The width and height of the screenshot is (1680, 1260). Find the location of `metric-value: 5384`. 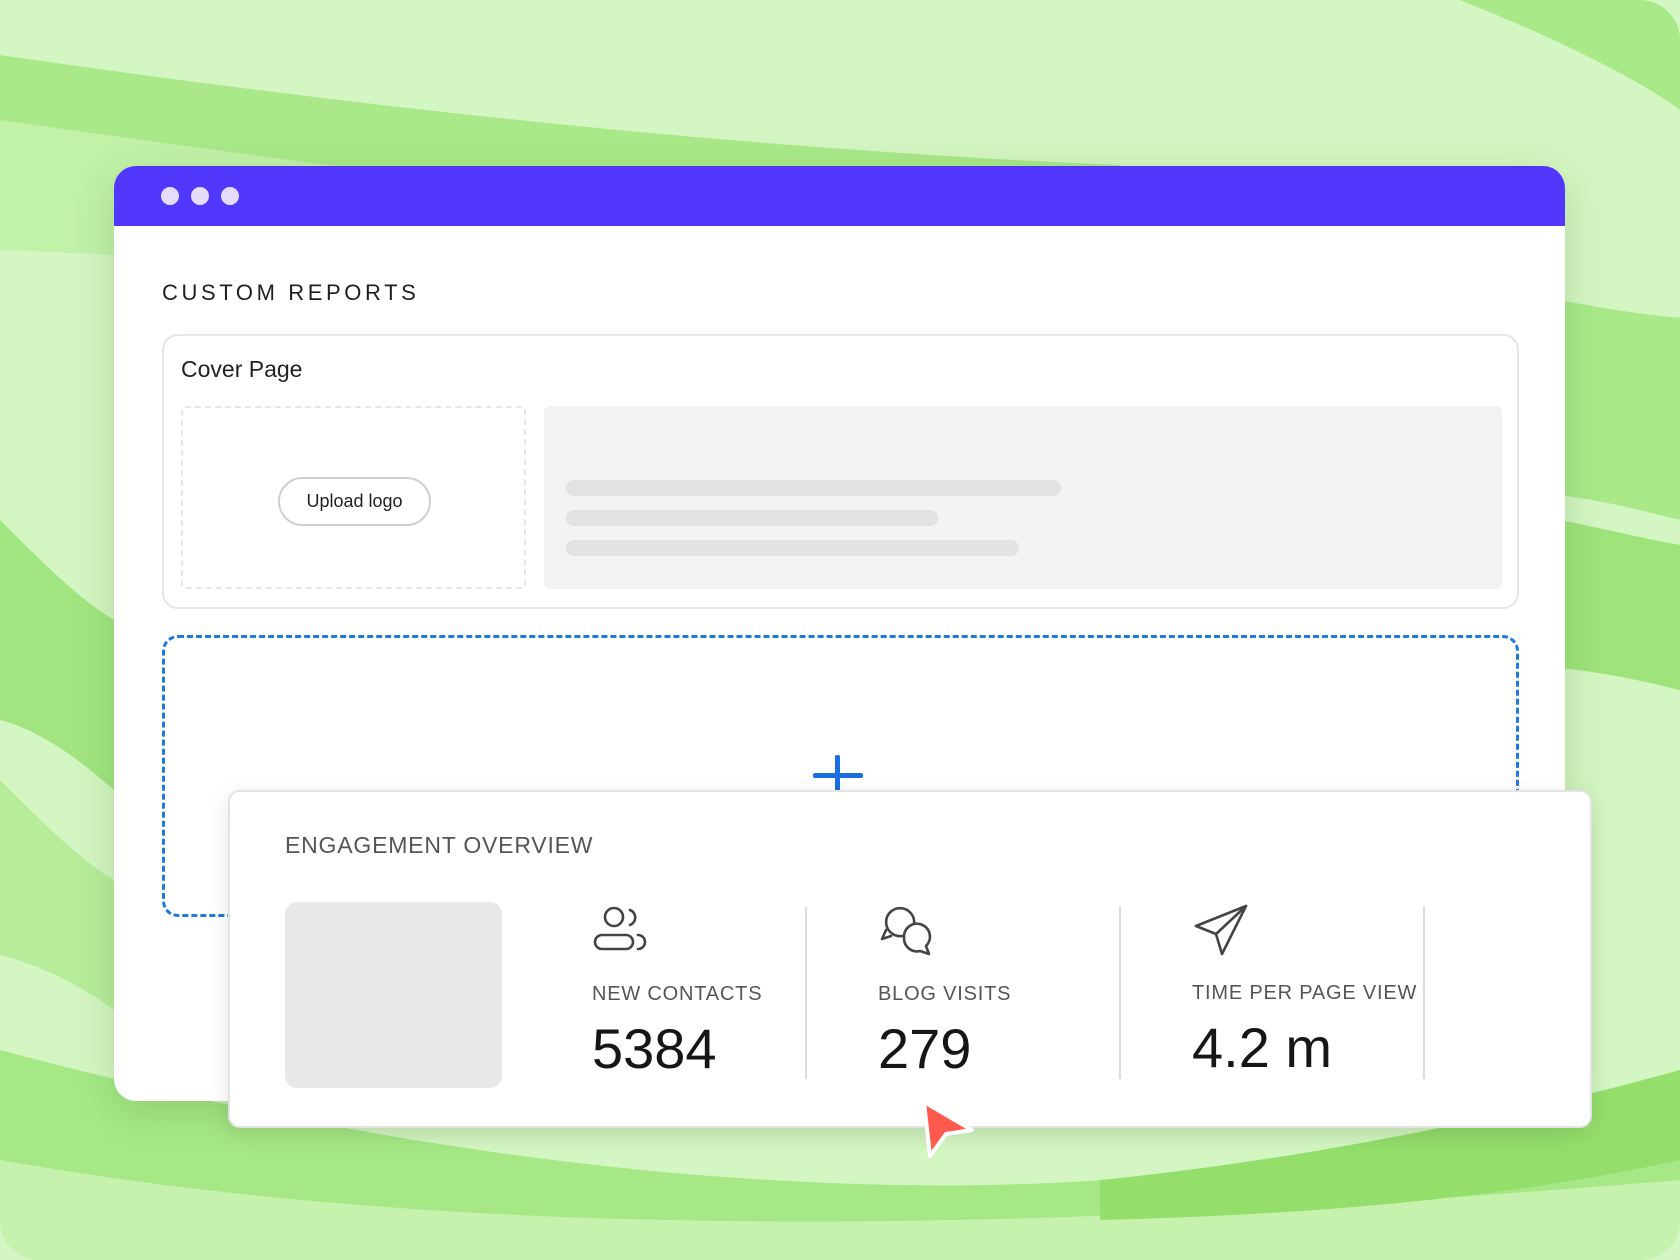

metric-value: 5384 is located at coordinates (654, 1048).